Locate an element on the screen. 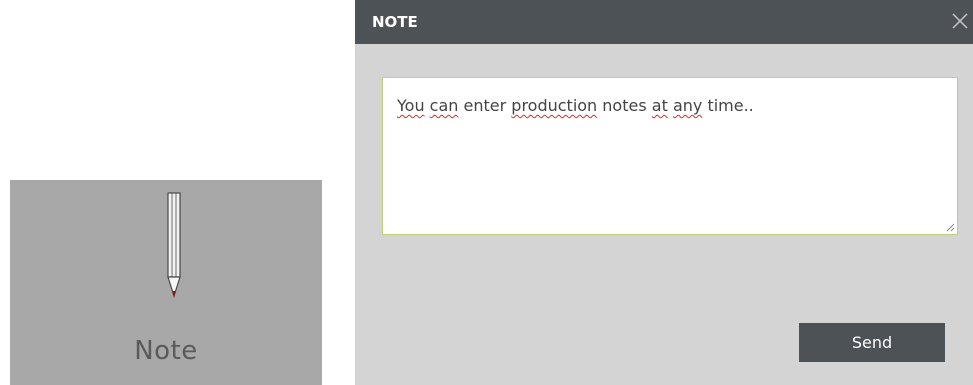 The height and width of the screenshot is (385, 973). dialog-header: NOTE is located at coordinates (664, 22).